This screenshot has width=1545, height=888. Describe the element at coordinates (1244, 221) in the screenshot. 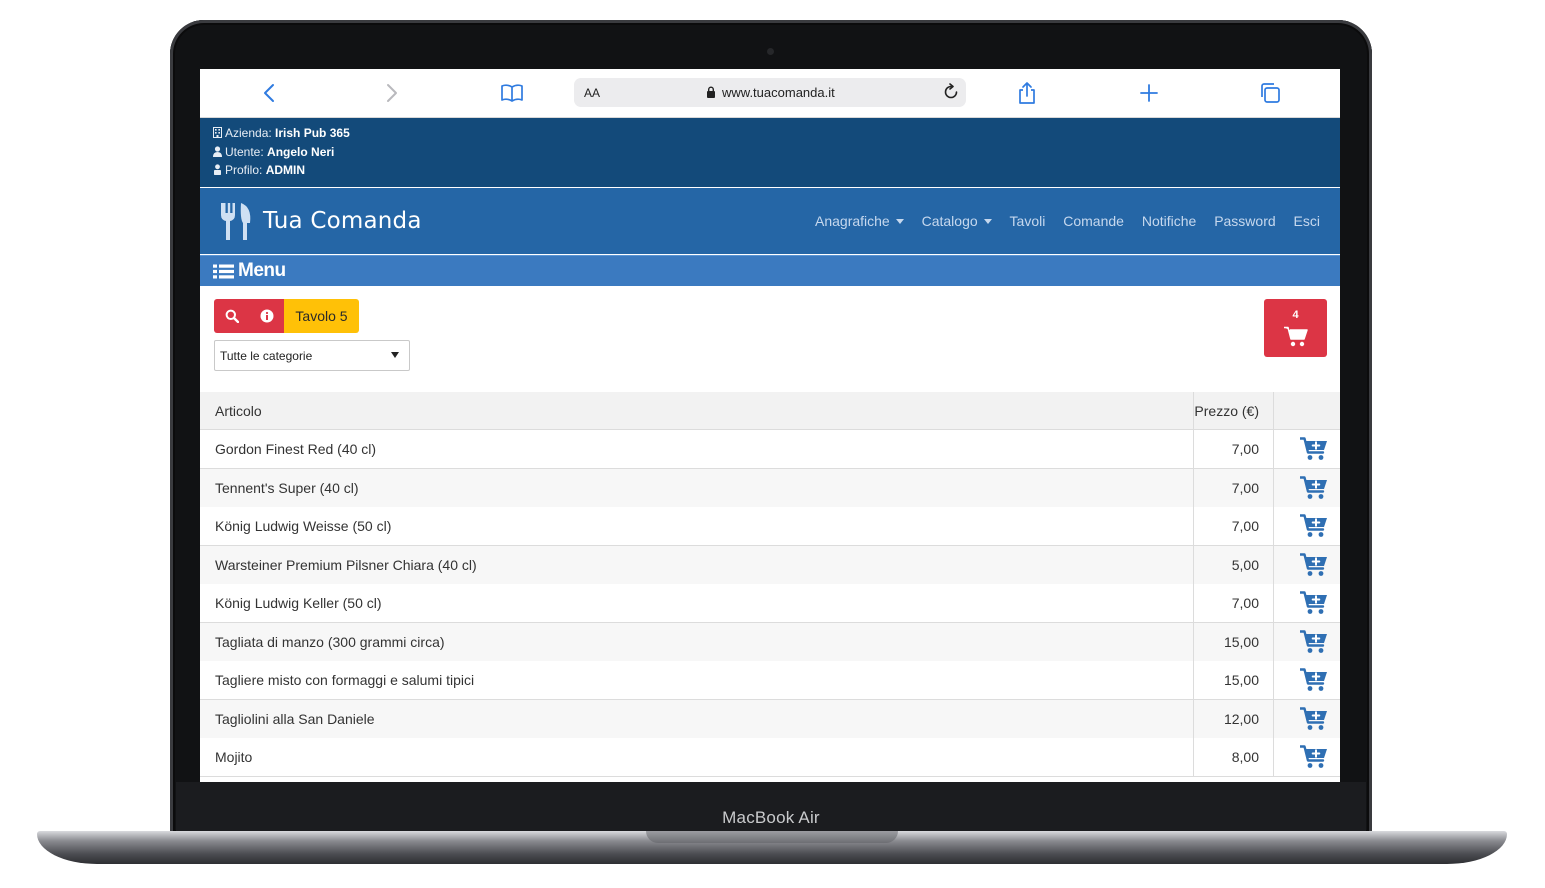

I see `nav-password: Password` at that location.